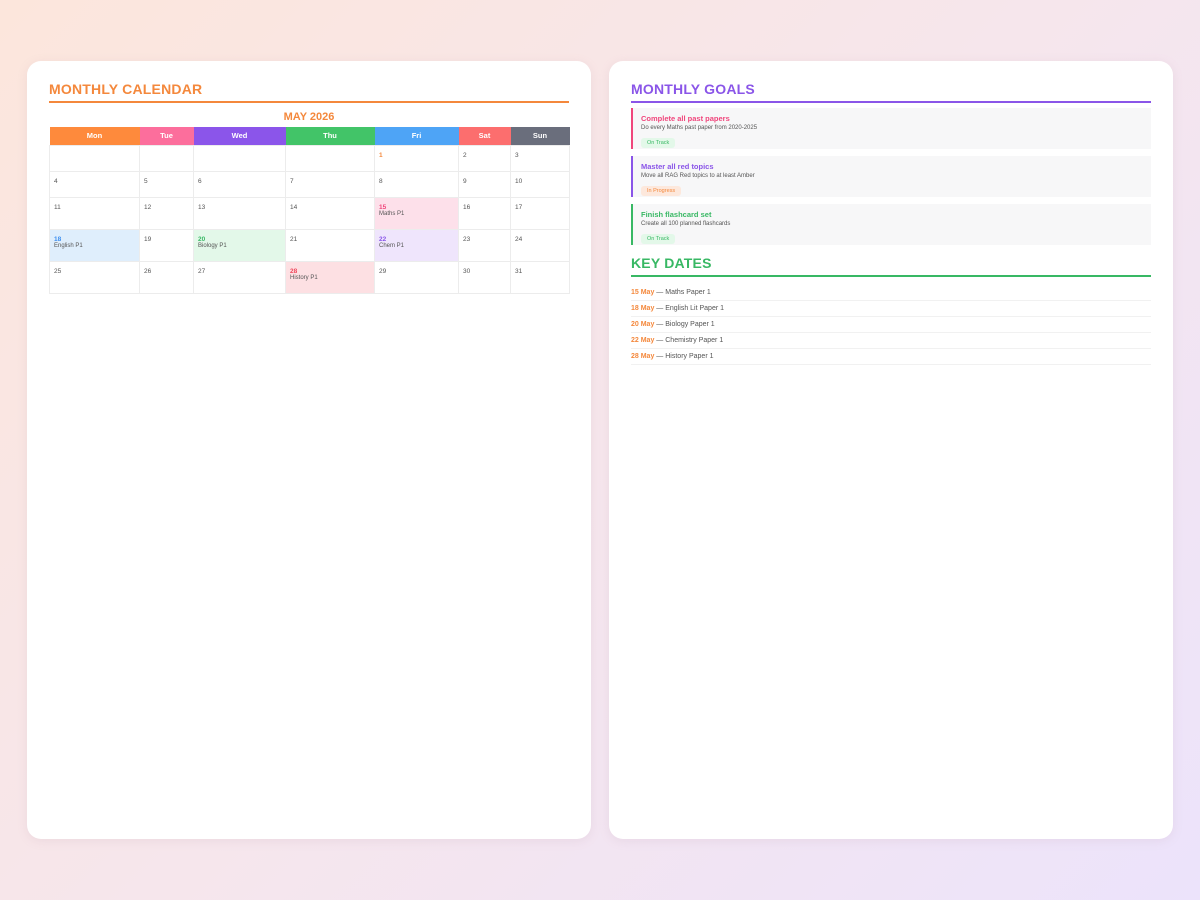  What do you see at coordinates (94, 277) in the screenshot?
I see `calendar-day-25: 25` at bounding box center [94, 277].